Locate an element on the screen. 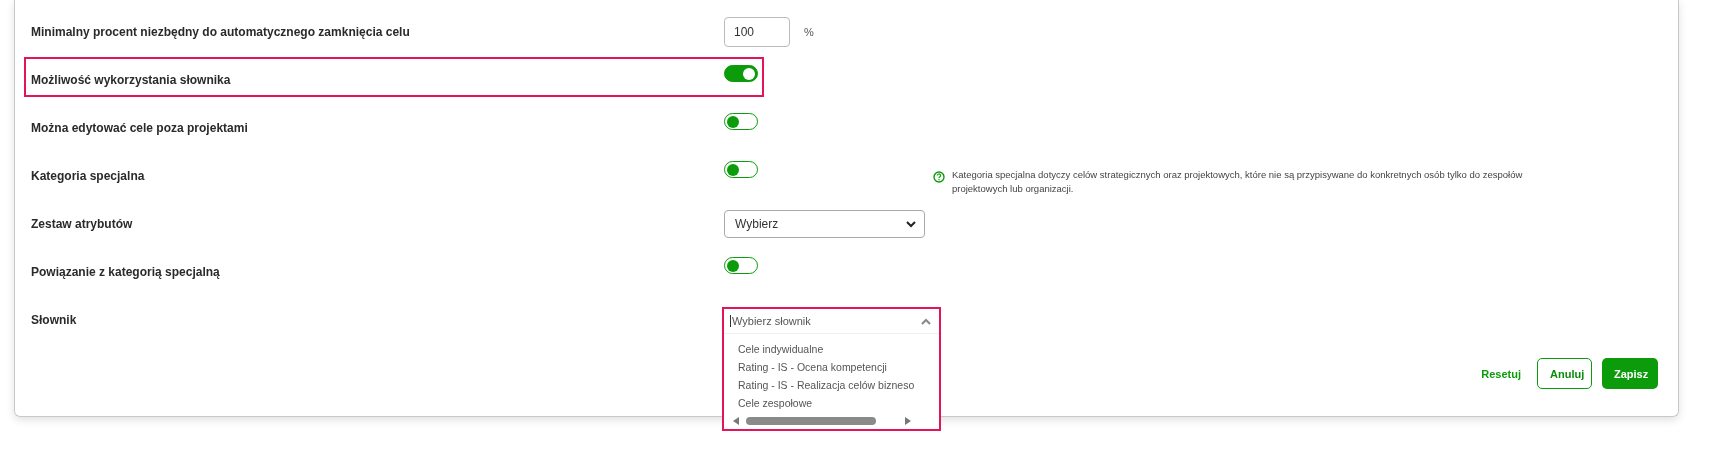 This screenshot has height=456, width=1717. field-label: Powiązanie z kategorią specjalną is located at coordinates (126, 272).